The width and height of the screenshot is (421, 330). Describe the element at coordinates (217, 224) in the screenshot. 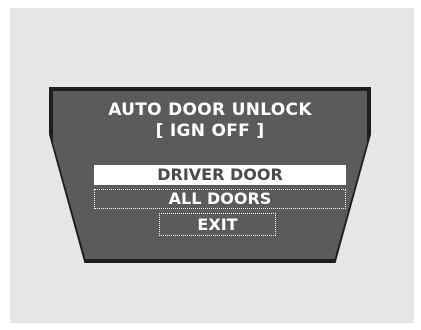

I see `option-exit: EXIT` at that location.